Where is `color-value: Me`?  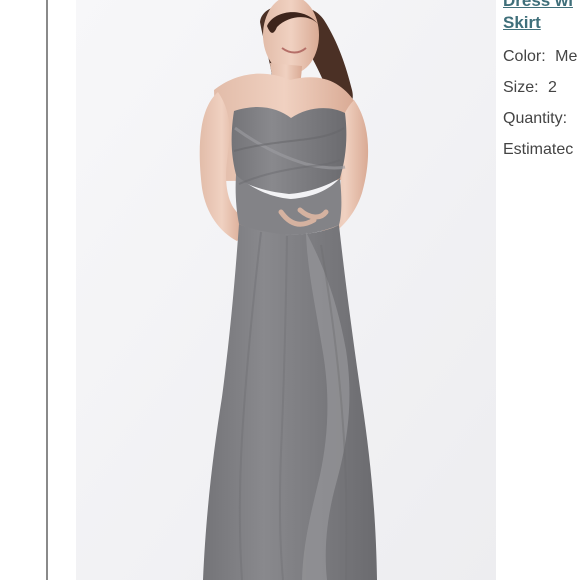
color-value: Me is located at coordinates (566, 56).